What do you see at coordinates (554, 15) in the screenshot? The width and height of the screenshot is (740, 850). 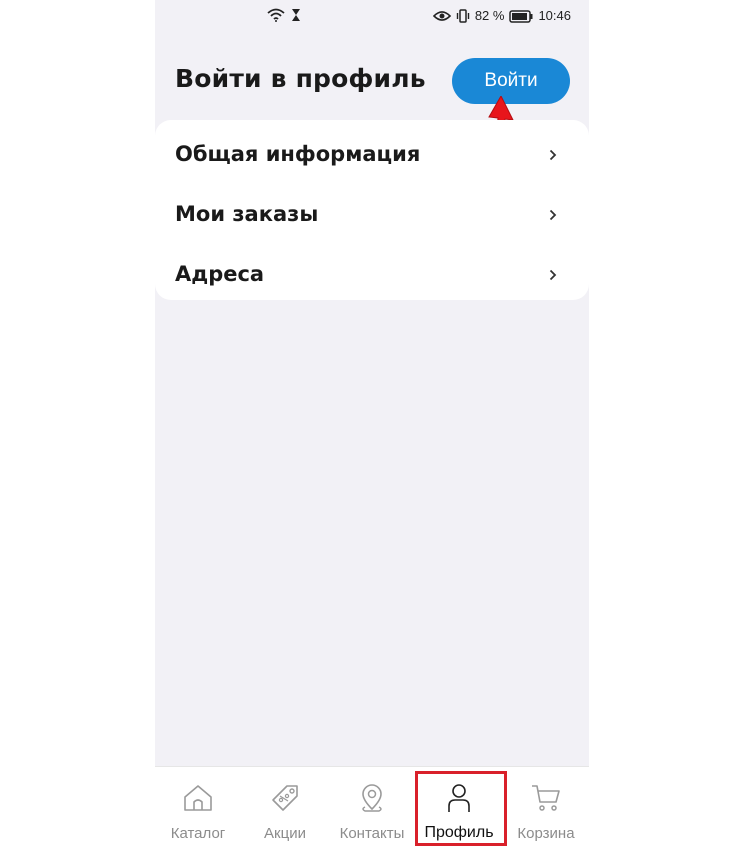 I see `clock: 10:46` at bounding box center [554, 15].